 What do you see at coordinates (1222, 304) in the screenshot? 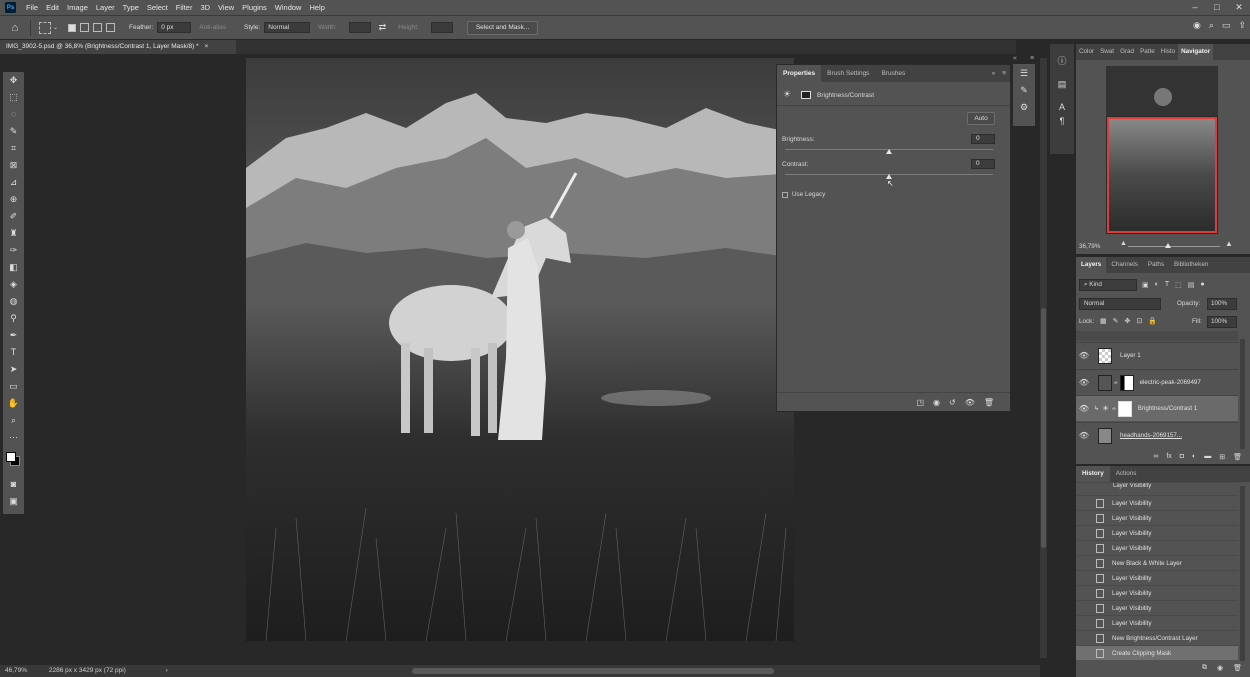
I see `opacity-input: 100%` at bounding box center [1222, 304].